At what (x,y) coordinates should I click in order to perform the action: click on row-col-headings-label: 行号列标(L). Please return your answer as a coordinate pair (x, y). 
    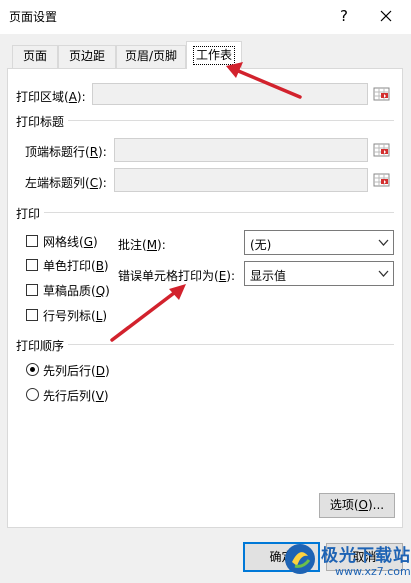
    Looking at the image, I should click on (75, 316).